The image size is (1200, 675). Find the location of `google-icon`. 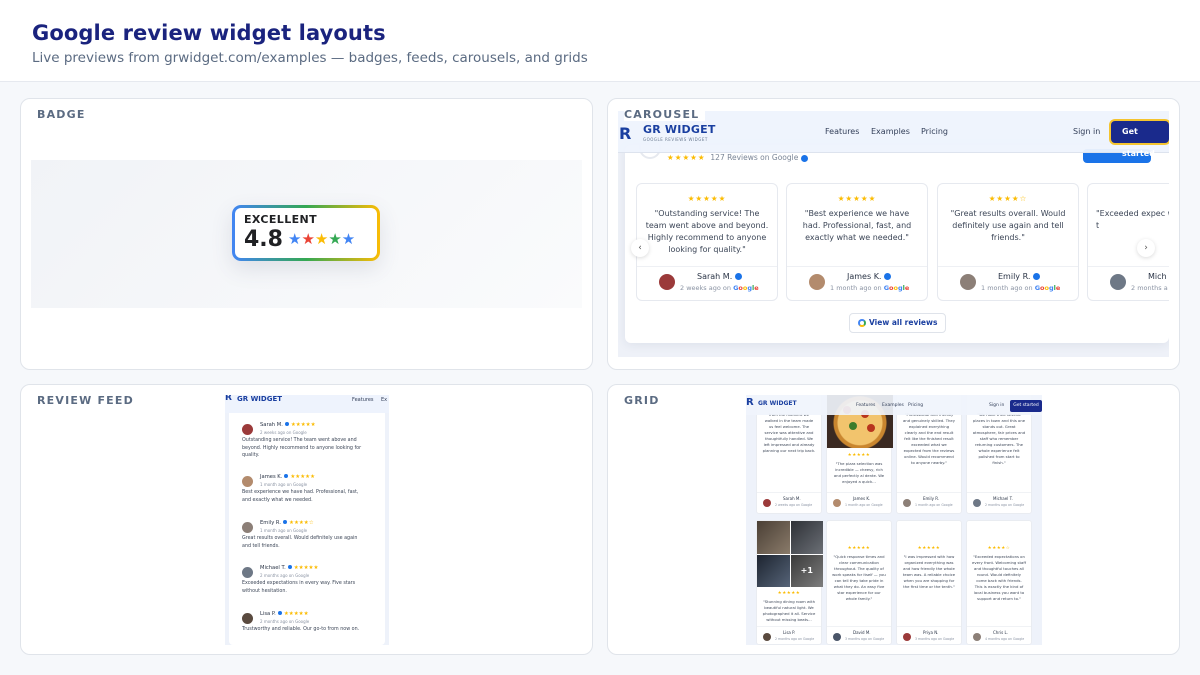

google-icon is located at coordinates (862, 323).